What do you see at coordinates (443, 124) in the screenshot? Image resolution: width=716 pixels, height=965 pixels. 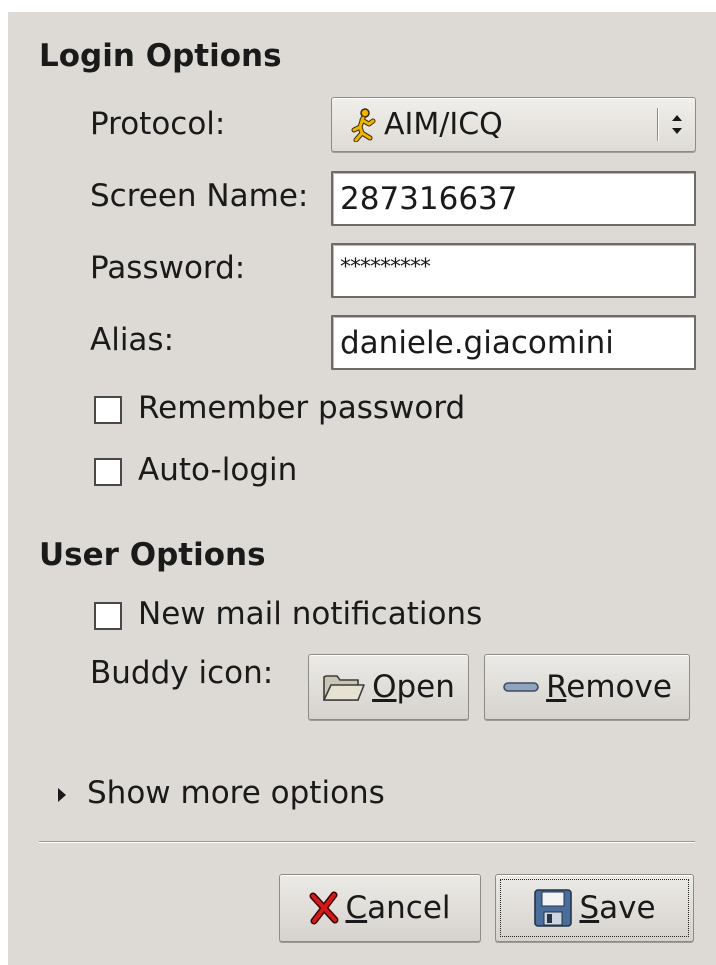 I see `protocol-value: AIM/ICQ` at bounding box center [443, 124].